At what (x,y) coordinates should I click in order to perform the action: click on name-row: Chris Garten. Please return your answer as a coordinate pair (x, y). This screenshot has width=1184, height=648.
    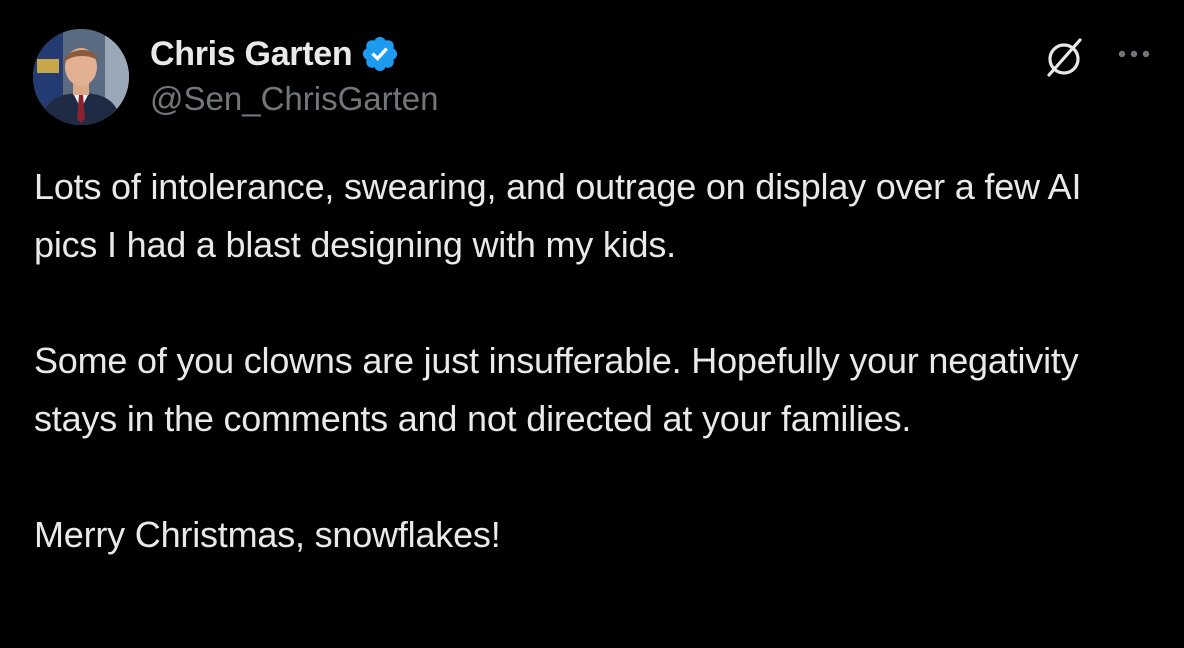
    Looking at the image, I should click on (294, 54).